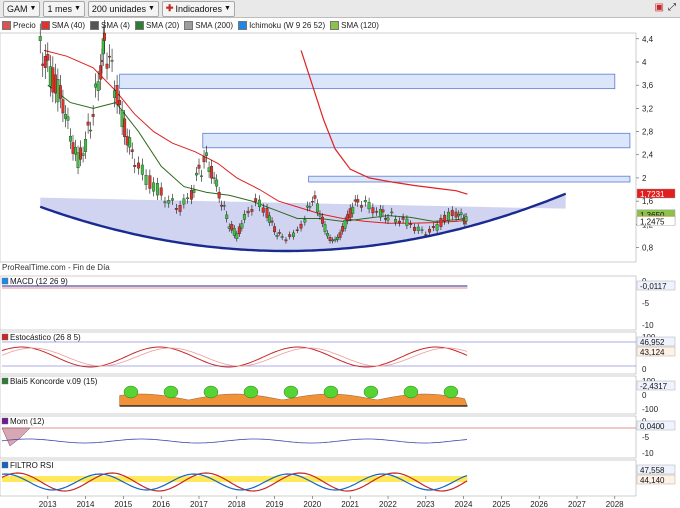 The width and height of the screenshot is (680, 508). I want to click on panel-value-label: 46,952, so click(652, 342).